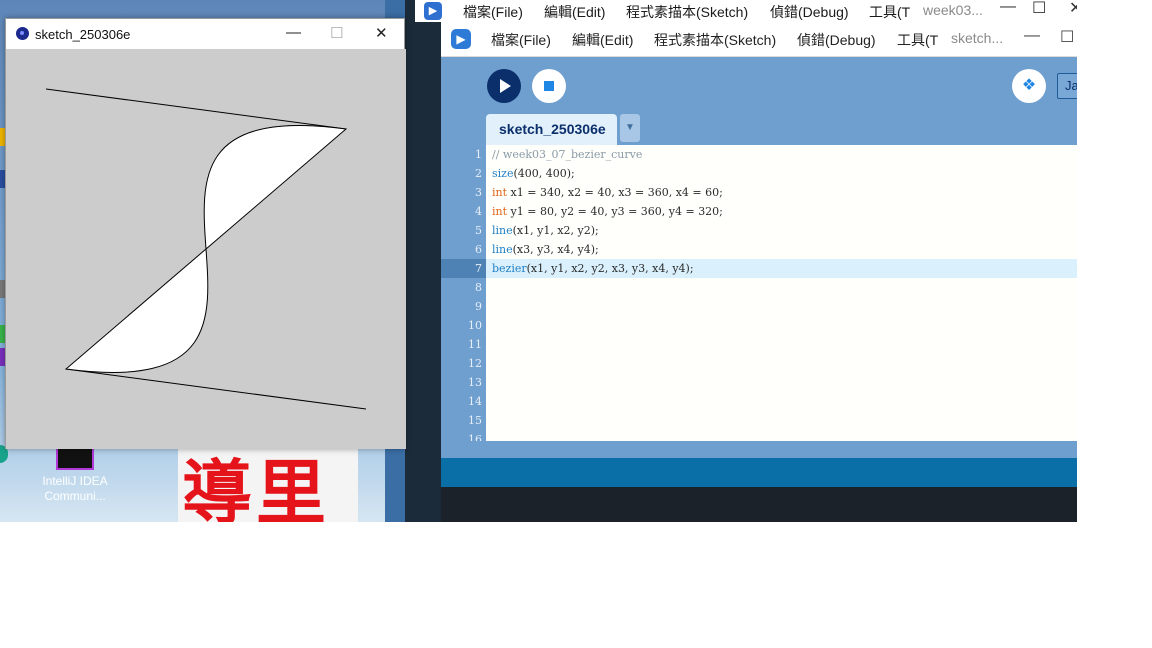 The image size is (1152, 648). I want to click on code-line: line(x1, y1, x2, y2);, so click(545, 230).